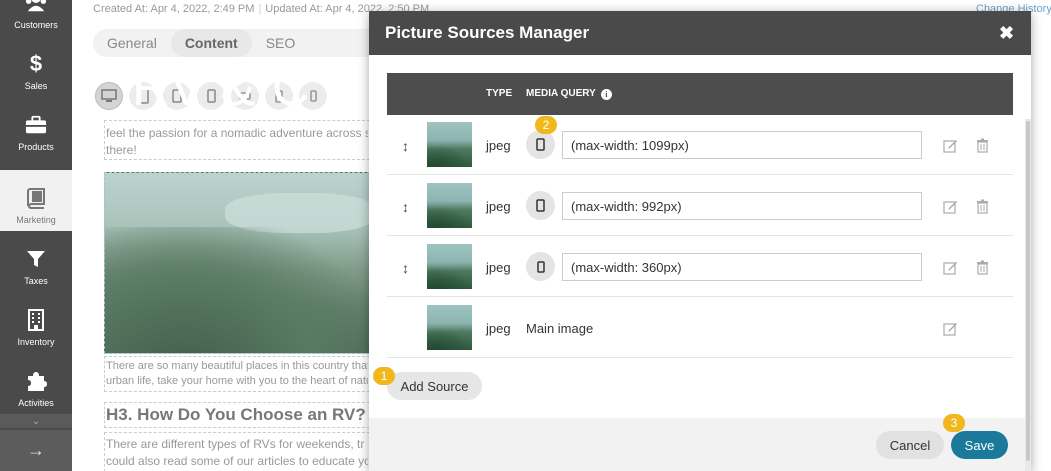 The height and width of the screenshot is (471, 1051). Describe the element at coordinates (606, 94) in the screenshot. I see `info-icon: i` at that location.